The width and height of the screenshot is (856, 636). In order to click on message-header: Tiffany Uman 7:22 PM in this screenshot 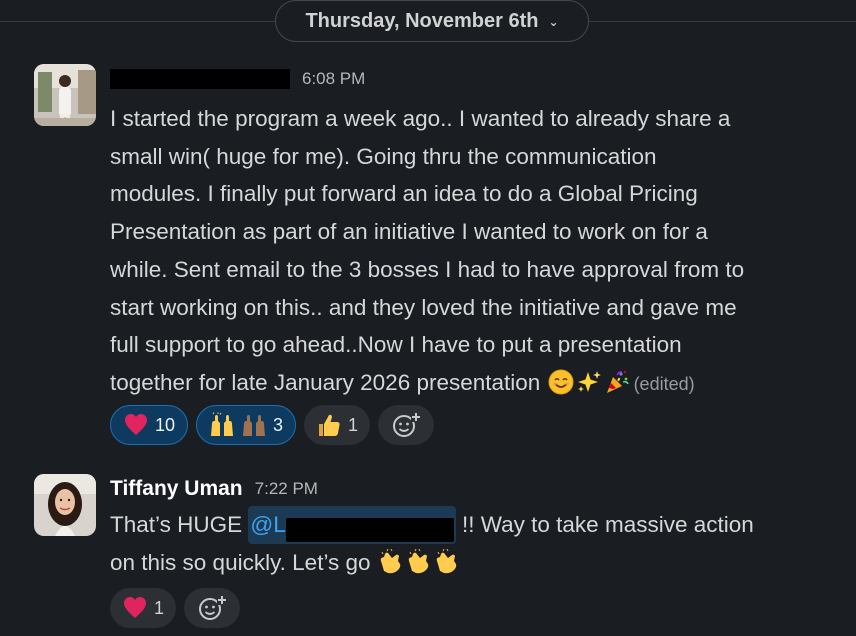, I will do `click(214, 489)`.